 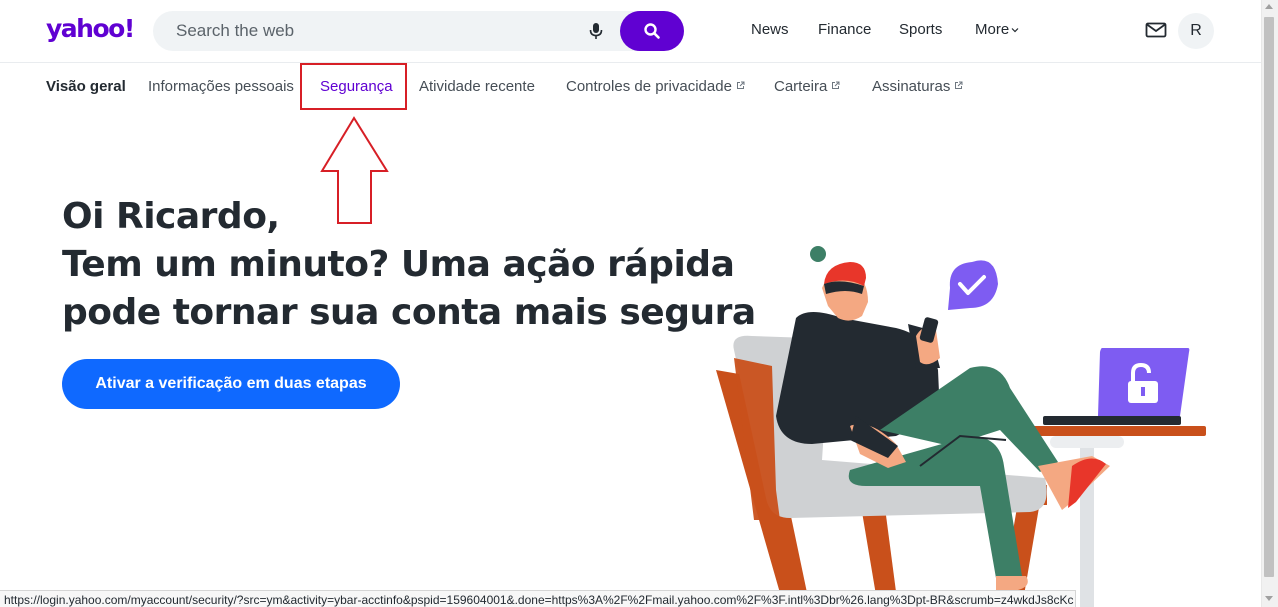 What do you see at coordinates (630, 62) in the screenshot?
I see `header-divider` at bounding box center [630, 62].